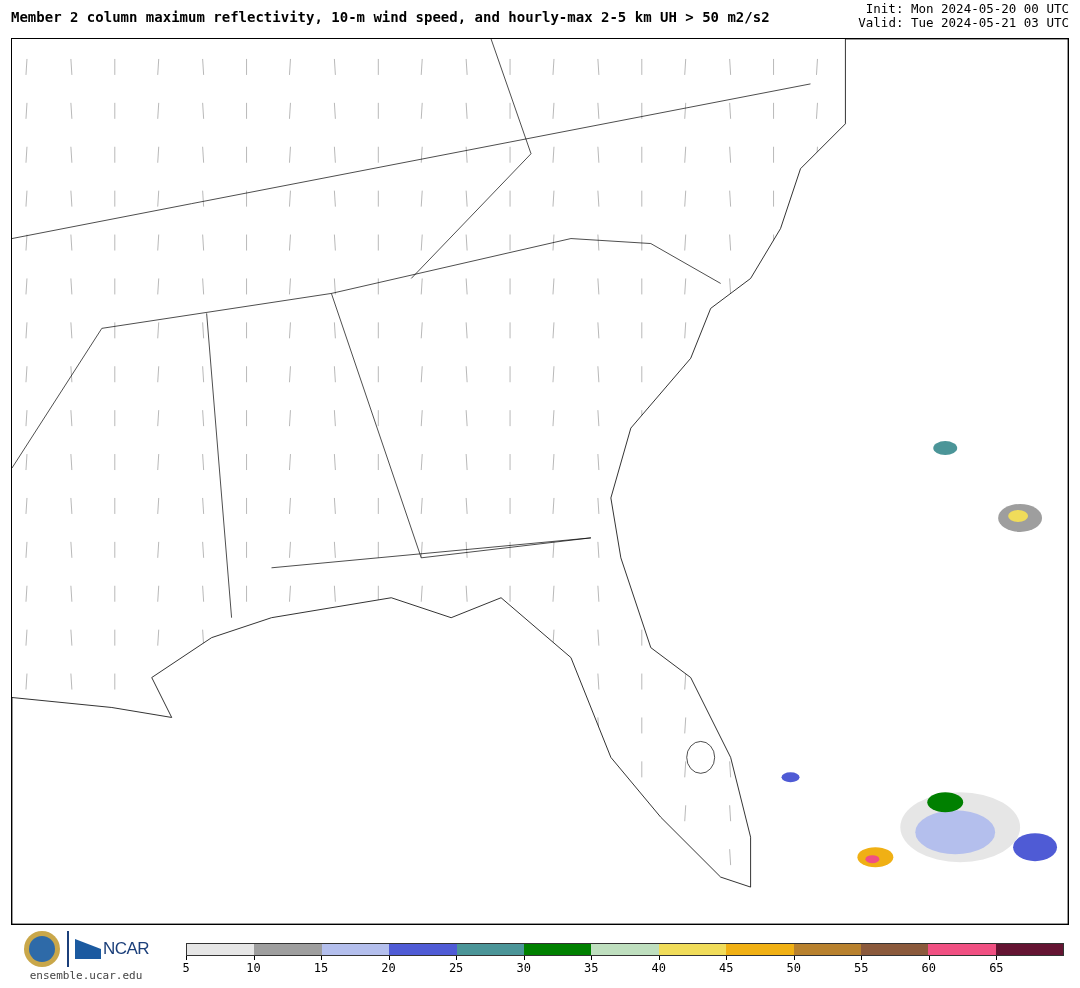 This screenshot has width=1080, height=988. I want to click on tick-label: 5, so click(186, 968).